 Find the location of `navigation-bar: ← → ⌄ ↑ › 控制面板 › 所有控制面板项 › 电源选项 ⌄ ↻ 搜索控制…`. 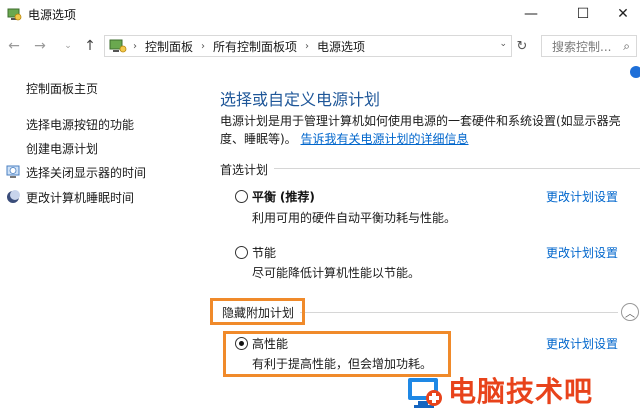

navigation-bar: ← → ⌄ ↑ › 控制面板 › 所有控制面板项 › 电源选项 ⌄ ↻ 搜索控制… is located at coordinates (320, 46).